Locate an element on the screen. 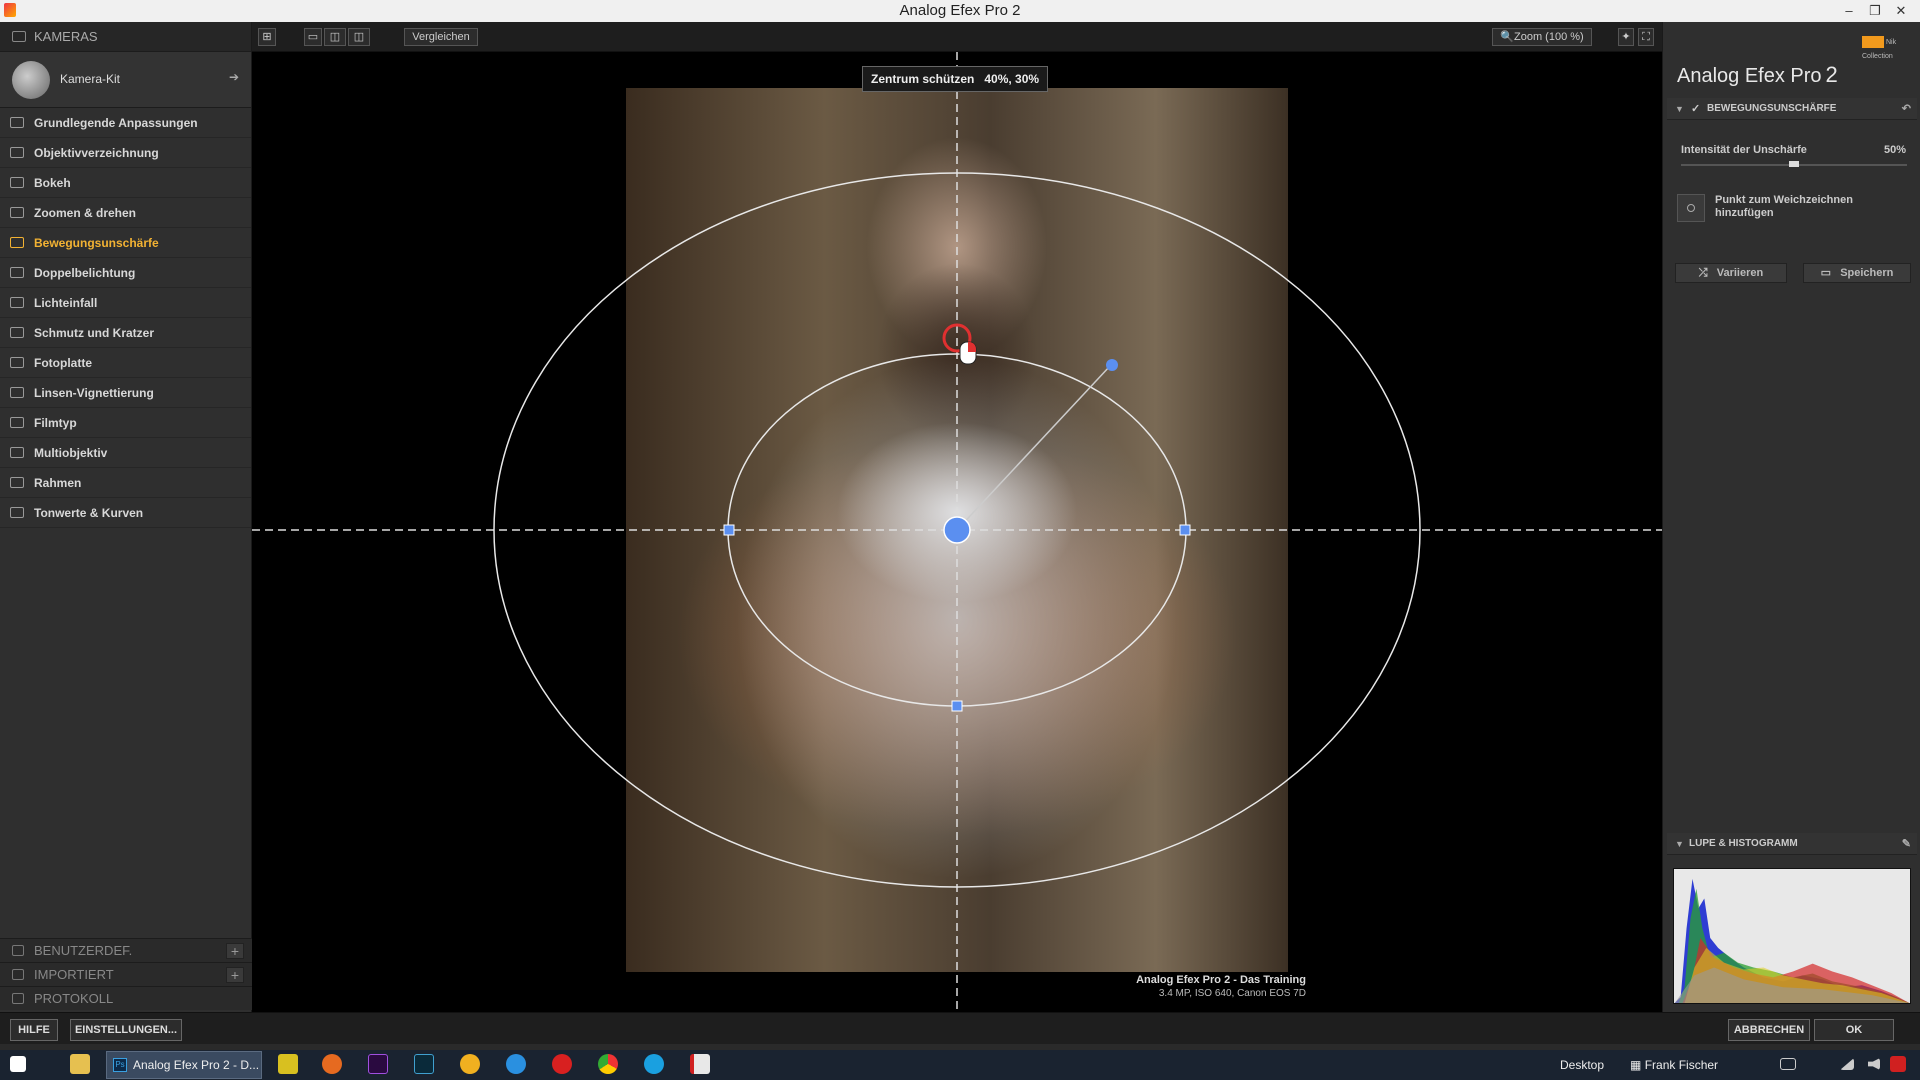 The height and width of the screenshot is (1080, 1920). filter-item: Tonwerte & Kurven is located at coordinates (125, 513).